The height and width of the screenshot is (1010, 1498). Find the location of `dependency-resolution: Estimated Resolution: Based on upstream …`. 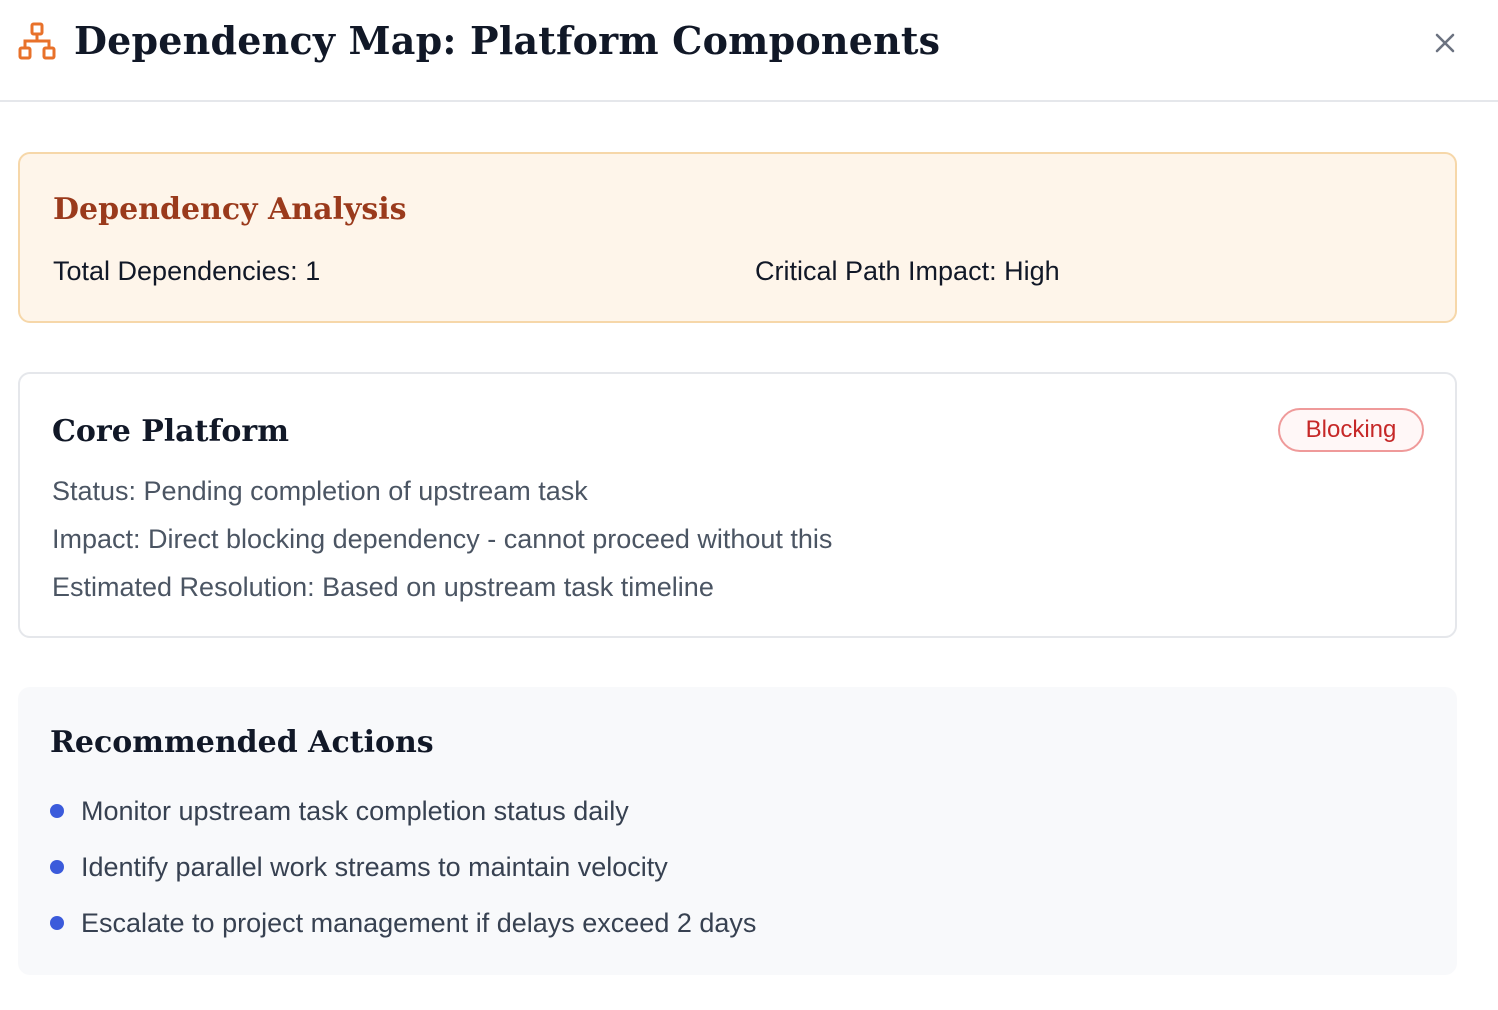

dependency-resolution: Estimated Resolution: Based on upstream … is located at coordinates (383, 587).